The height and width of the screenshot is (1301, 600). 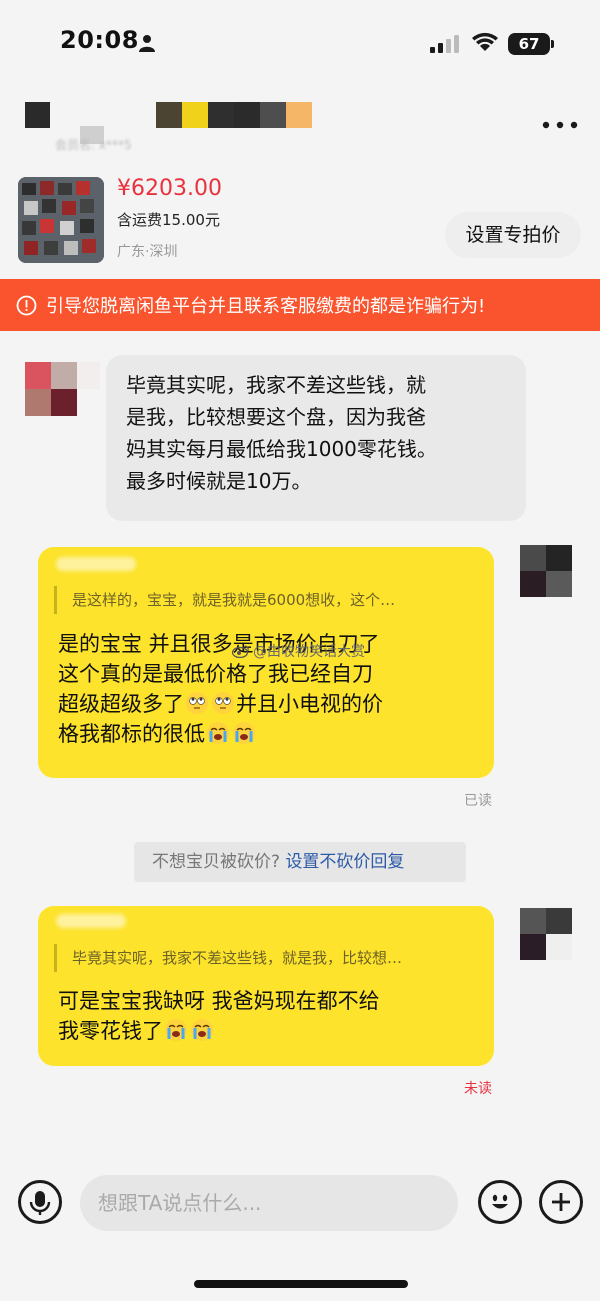 I want to click on microphone-icon, so click(x=40, y=1203).